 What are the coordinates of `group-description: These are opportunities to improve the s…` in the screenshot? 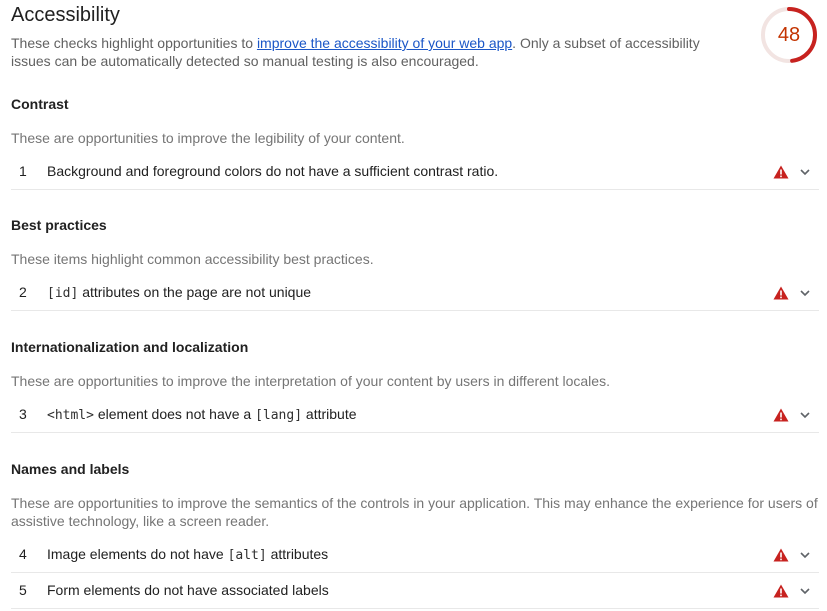 It's located at (414, 512).